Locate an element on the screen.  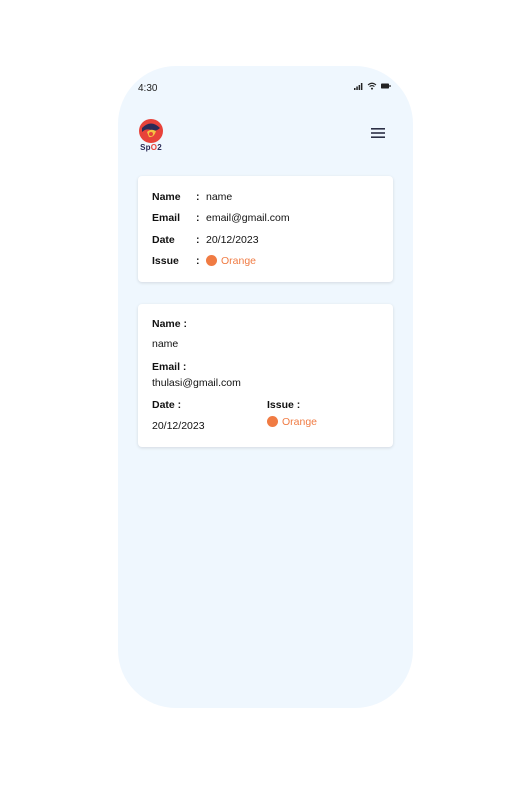
date-label: Date is located at coordinates (163, 240).